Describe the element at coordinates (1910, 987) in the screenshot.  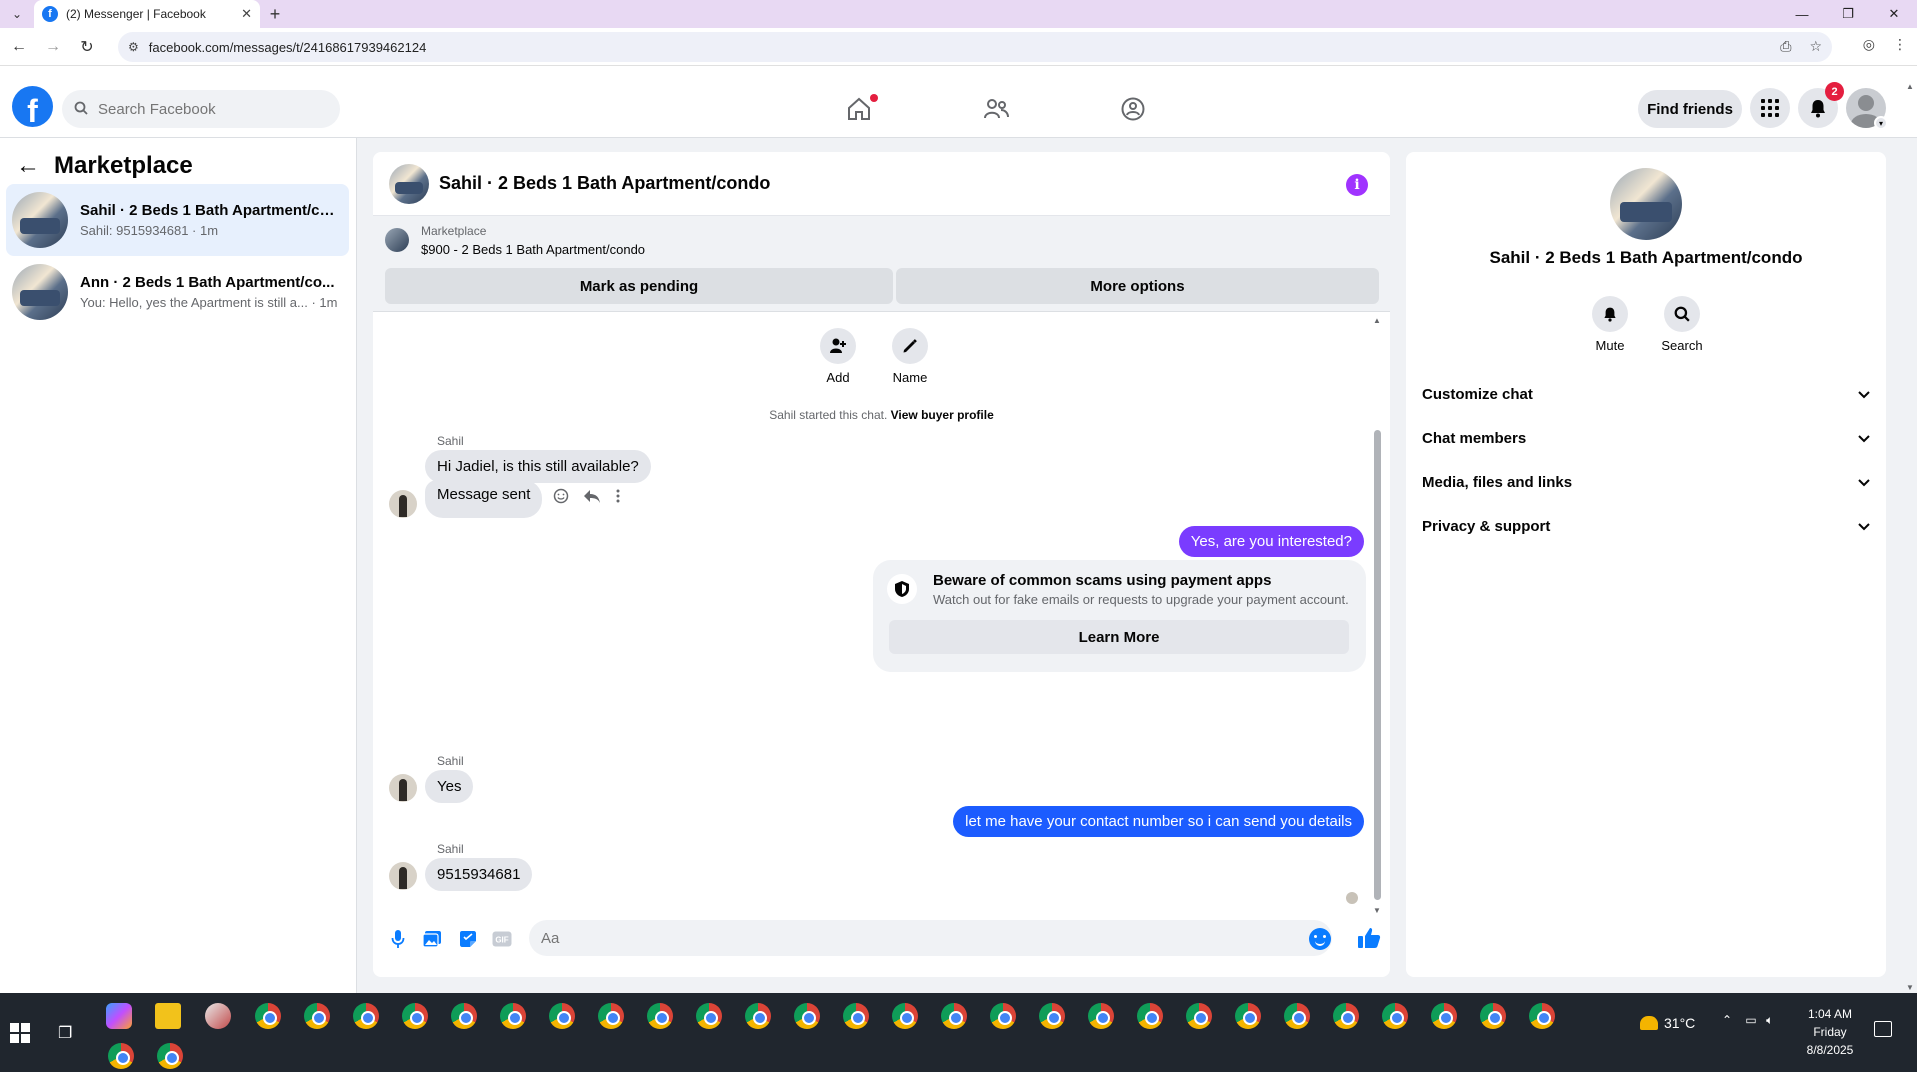
I see `scroll-down-icon: ▼` at that location.